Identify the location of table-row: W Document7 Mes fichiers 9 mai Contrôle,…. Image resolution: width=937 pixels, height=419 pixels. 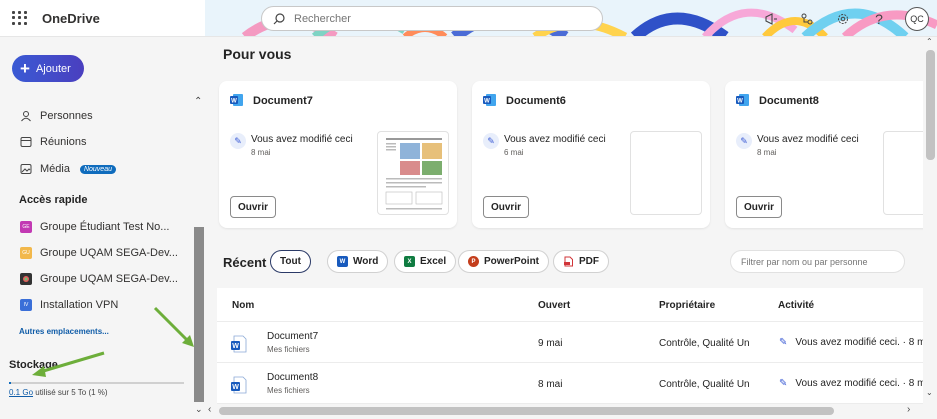
(572, 343).